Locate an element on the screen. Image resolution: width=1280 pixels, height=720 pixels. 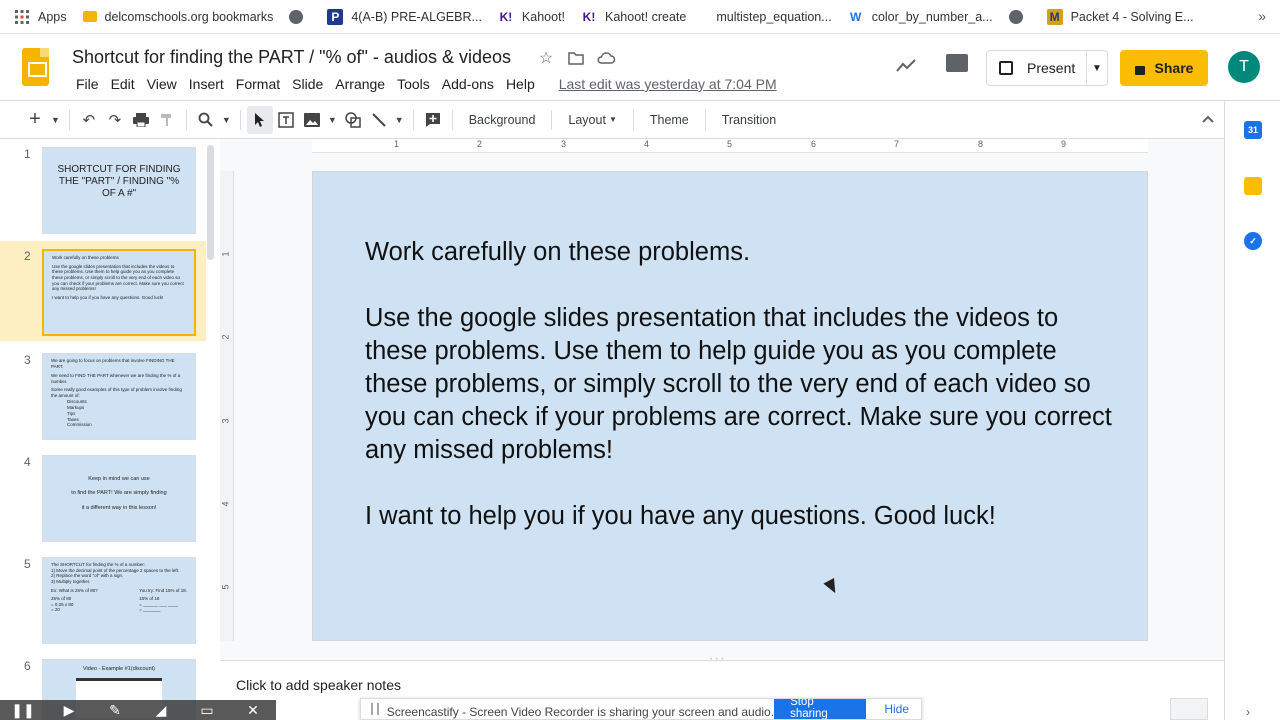
transition-button: Transition is located at coordinates (749, 120).